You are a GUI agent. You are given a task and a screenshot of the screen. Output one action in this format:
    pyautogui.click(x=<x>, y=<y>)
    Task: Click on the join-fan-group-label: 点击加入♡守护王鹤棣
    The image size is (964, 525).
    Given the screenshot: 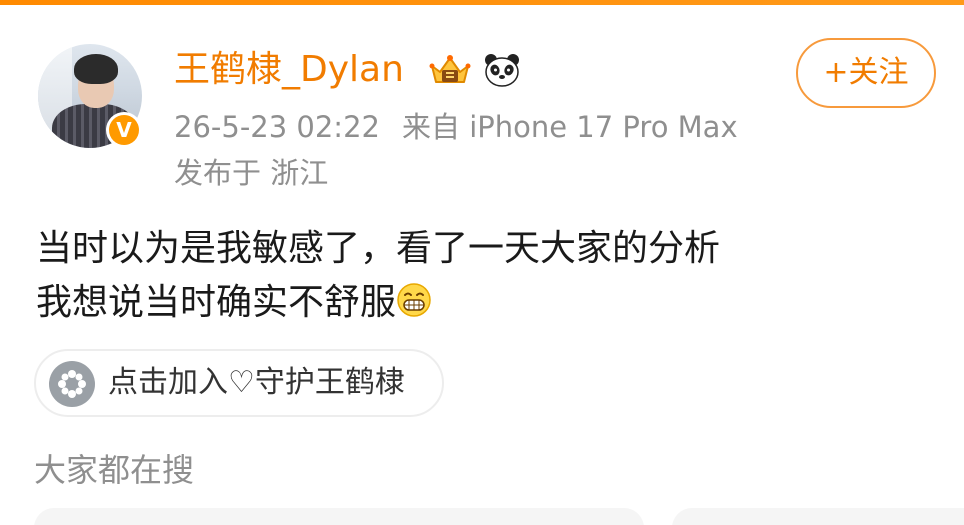 What is the action you would take?
    pyautogui.click(x=256, y=382)
    